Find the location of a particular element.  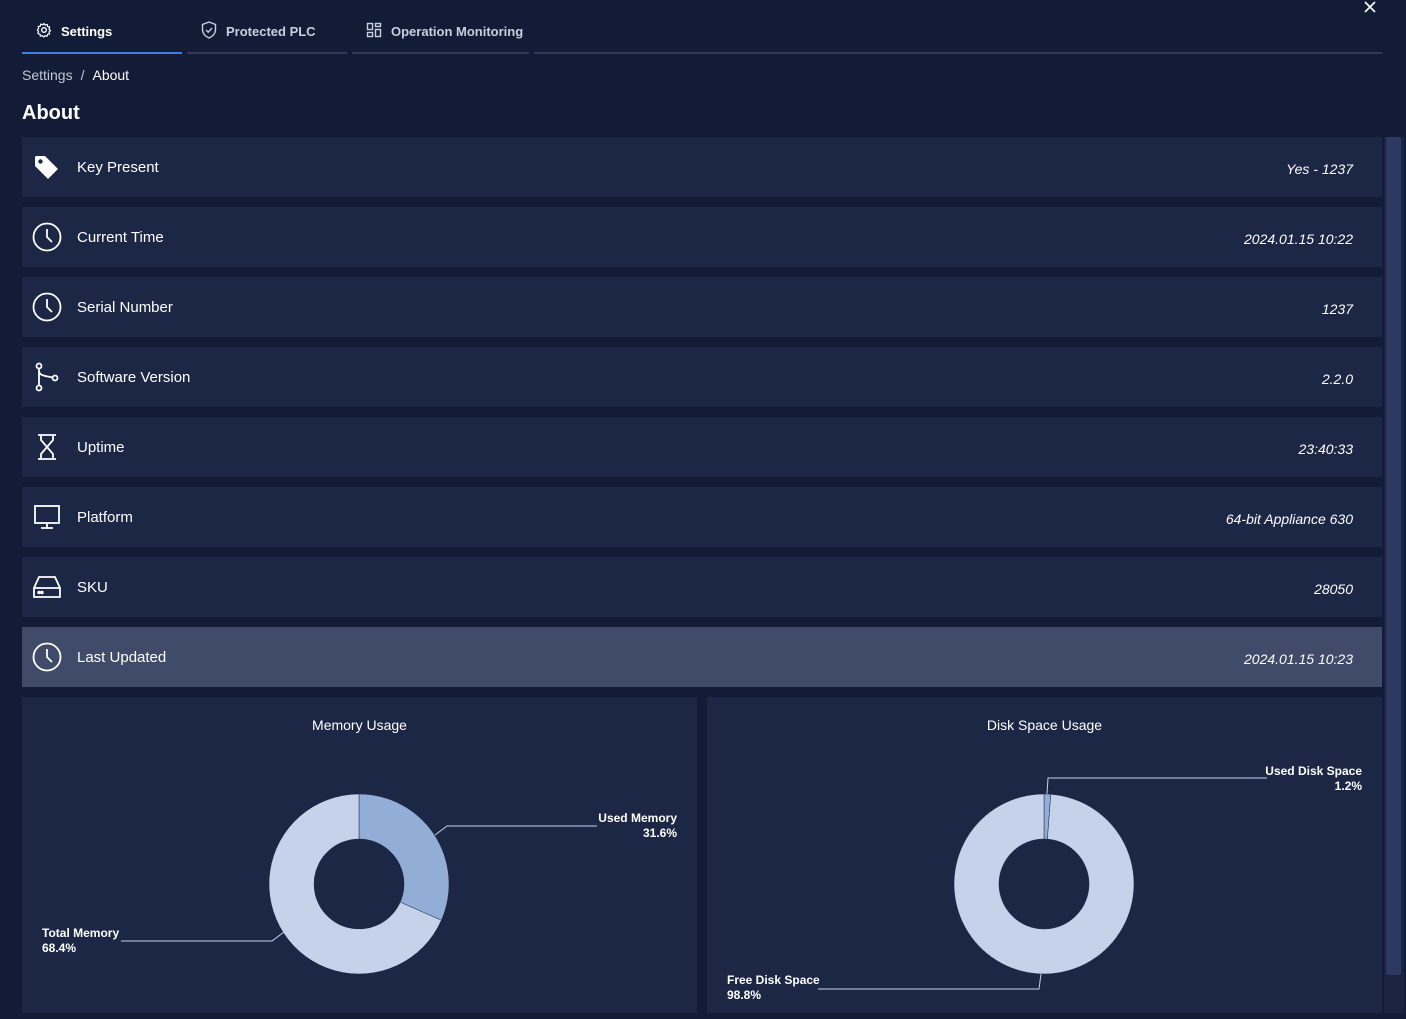

info-row-label: Platform is located at coordinates (105, 517).